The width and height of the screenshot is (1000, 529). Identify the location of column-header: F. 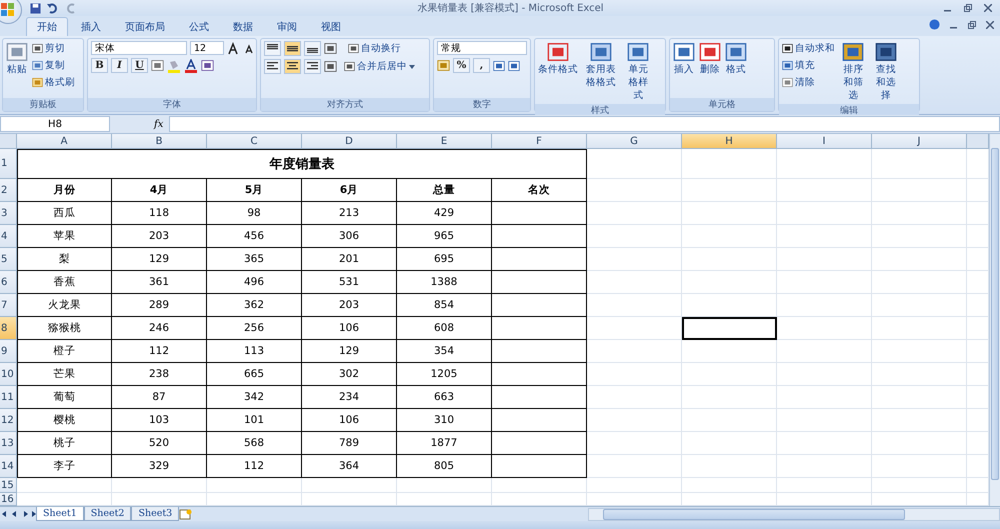
(539, 141).